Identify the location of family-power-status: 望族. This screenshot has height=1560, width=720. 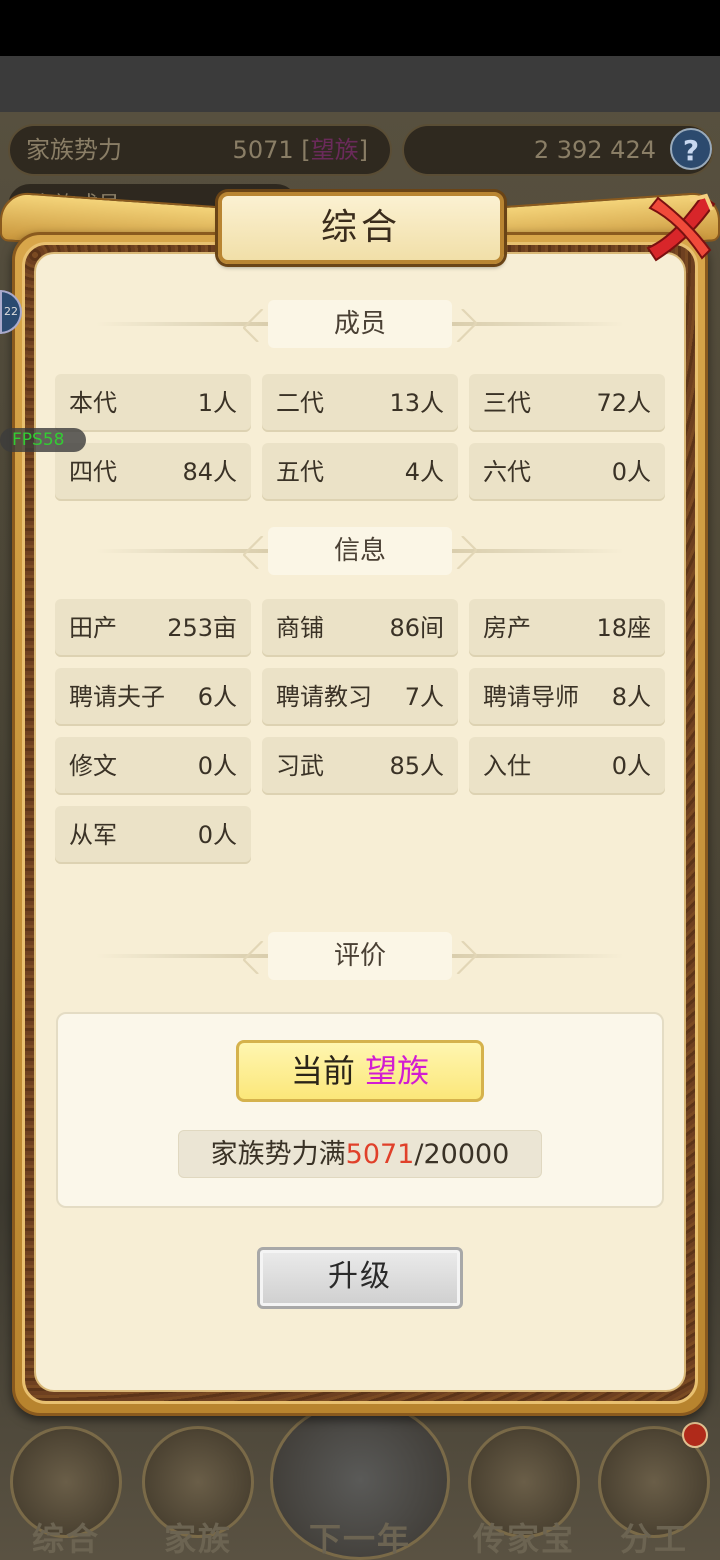
(334, 150).